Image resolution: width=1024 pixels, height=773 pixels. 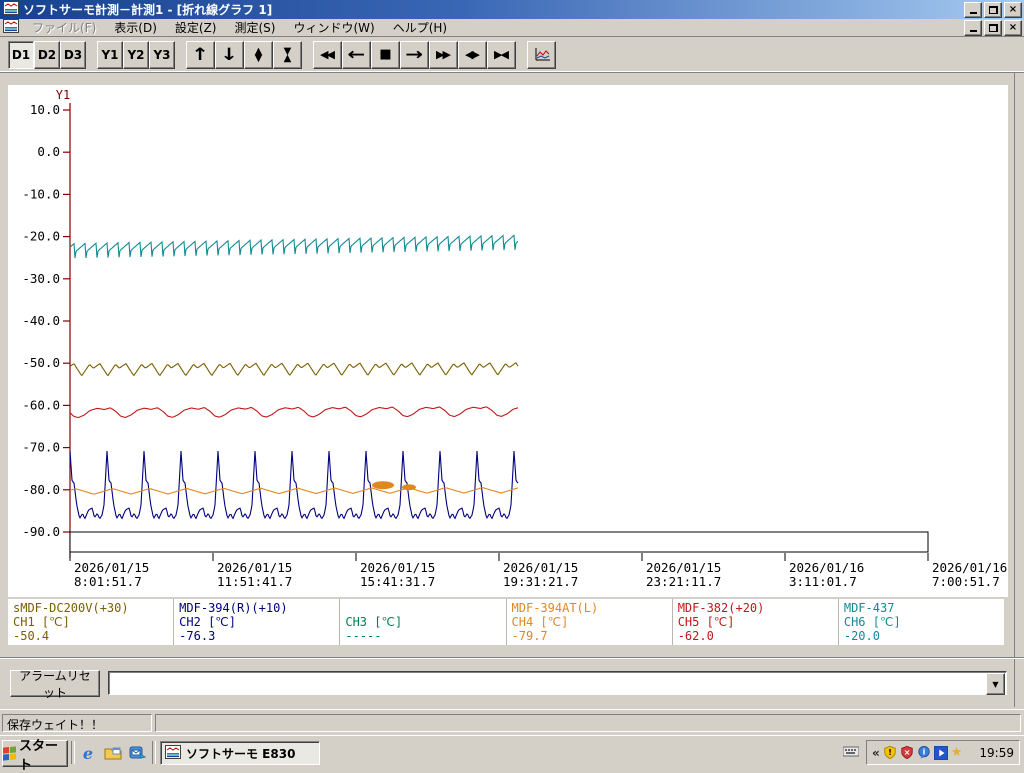 I want to click on svg-text: 11:51:41.7, so click(x=254, y=581).